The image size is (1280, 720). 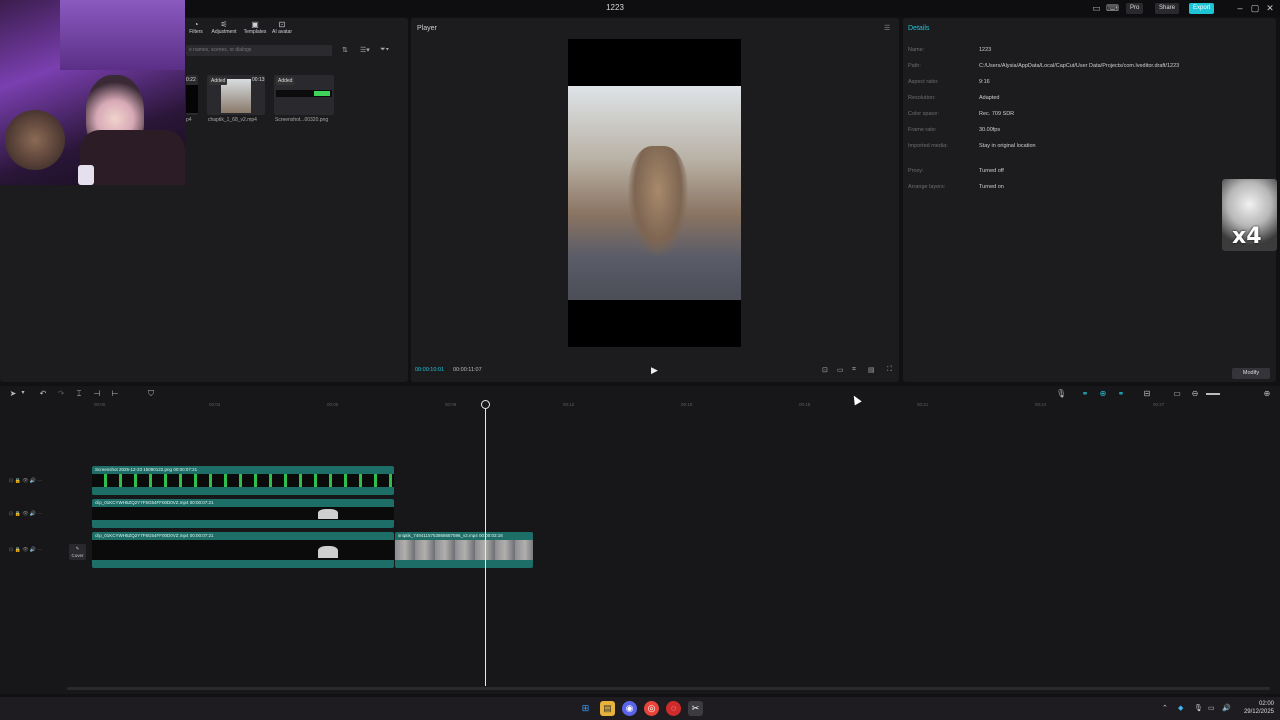 I want to click on chrome-icon: ◎, so click(x=651, y=708).